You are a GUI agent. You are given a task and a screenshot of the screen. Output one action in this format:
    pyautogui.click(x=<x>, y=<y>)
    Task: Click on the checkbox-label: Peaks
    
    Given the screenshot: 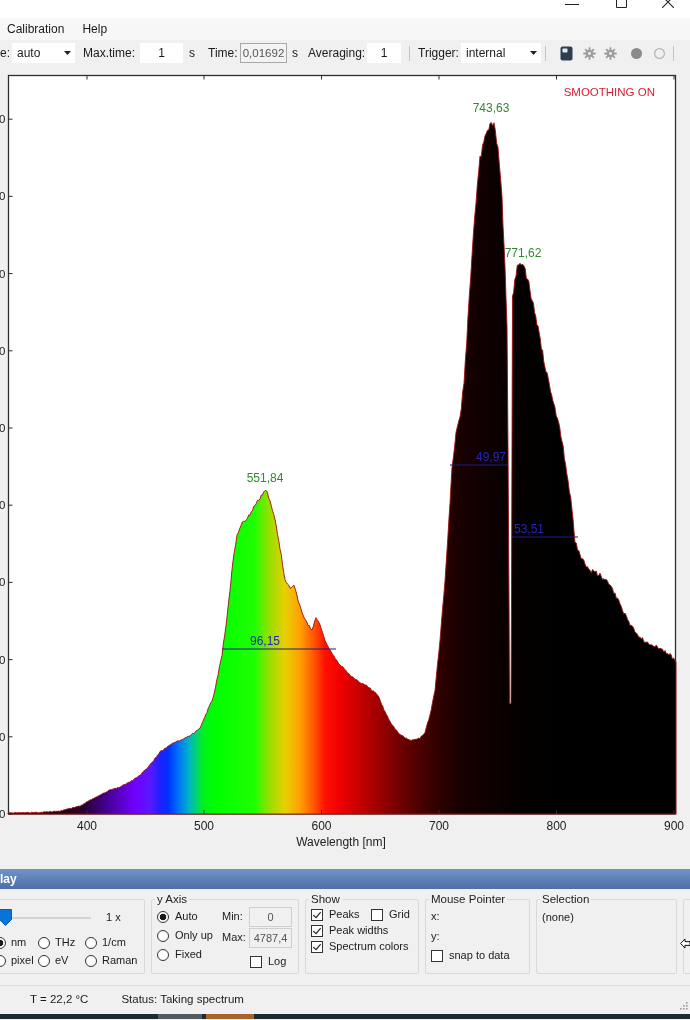 What is the action you would take?
    pyautogui.click(x=344, y=915)
    